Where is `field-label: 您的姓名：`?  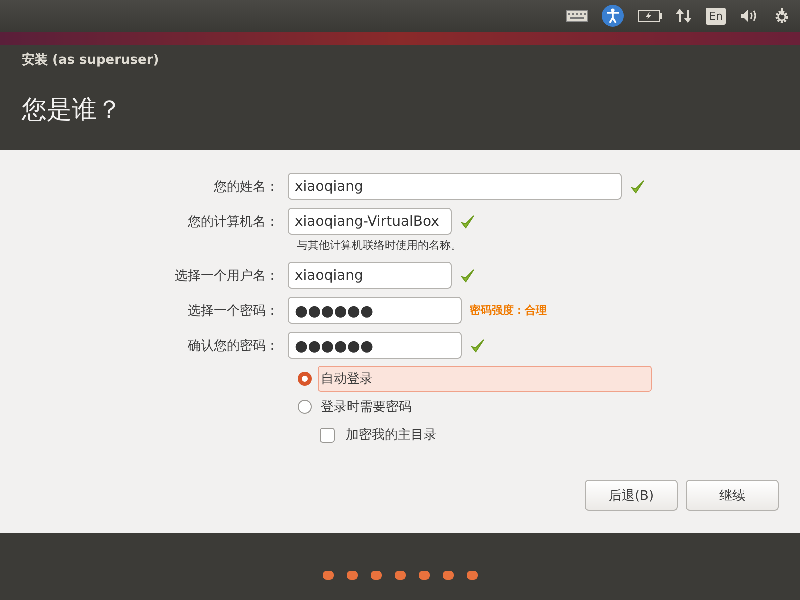
field-label: 您的姓名： is located at coordinates (246, 187).